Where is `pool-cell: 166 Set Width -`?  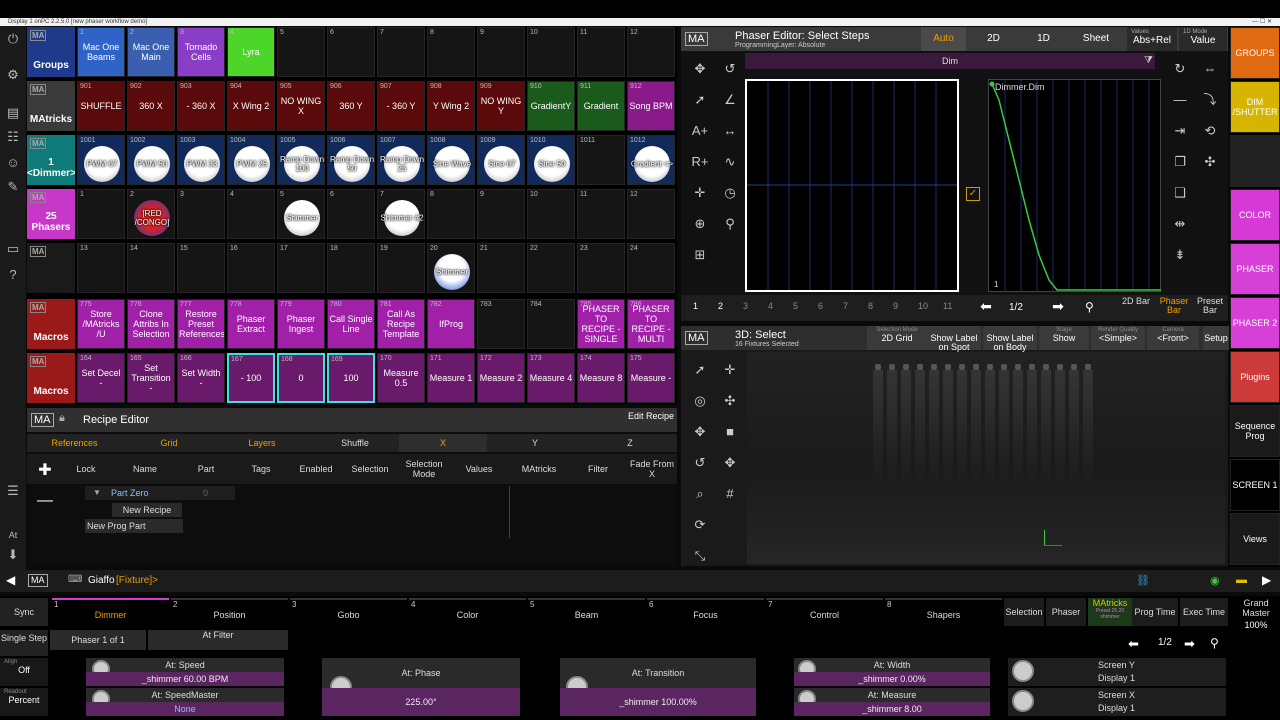 pool-cell: 166 Set Width - is located at coordinates (201, 378).